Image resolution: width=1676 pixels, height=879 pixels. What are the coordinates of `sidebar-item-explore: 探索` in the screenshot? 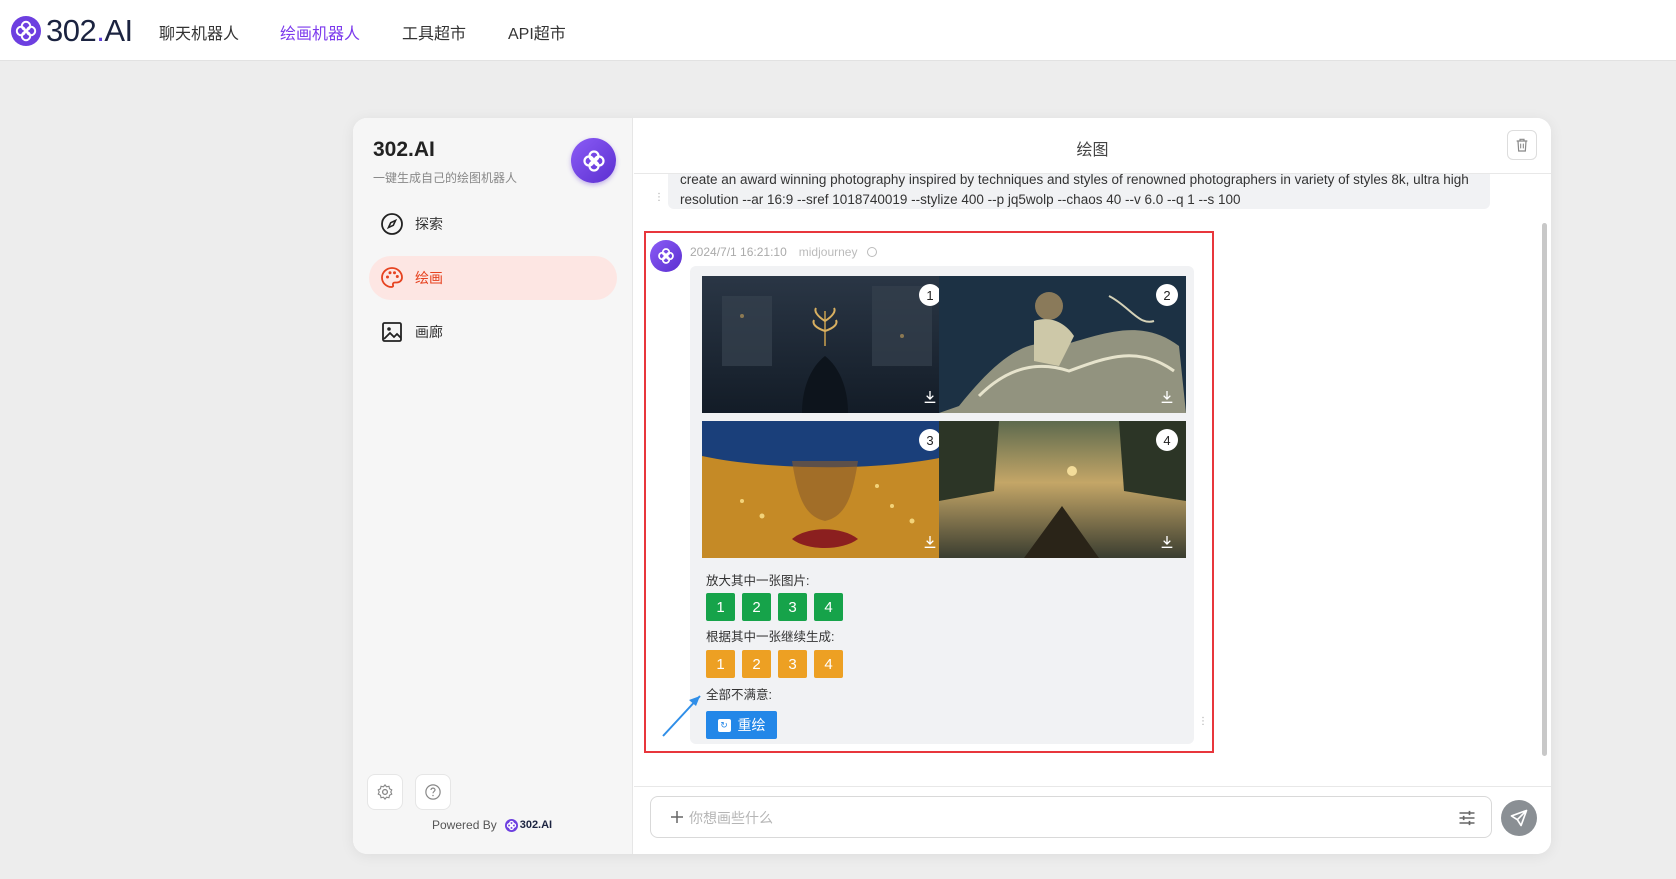 It's located at (493, 224).